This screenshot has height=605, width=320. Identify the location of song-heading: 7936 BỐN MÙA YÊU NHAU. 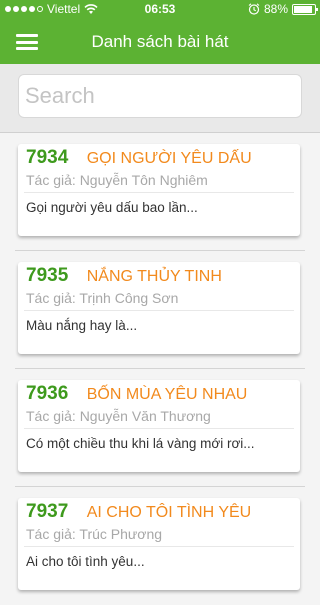
(160, 396).